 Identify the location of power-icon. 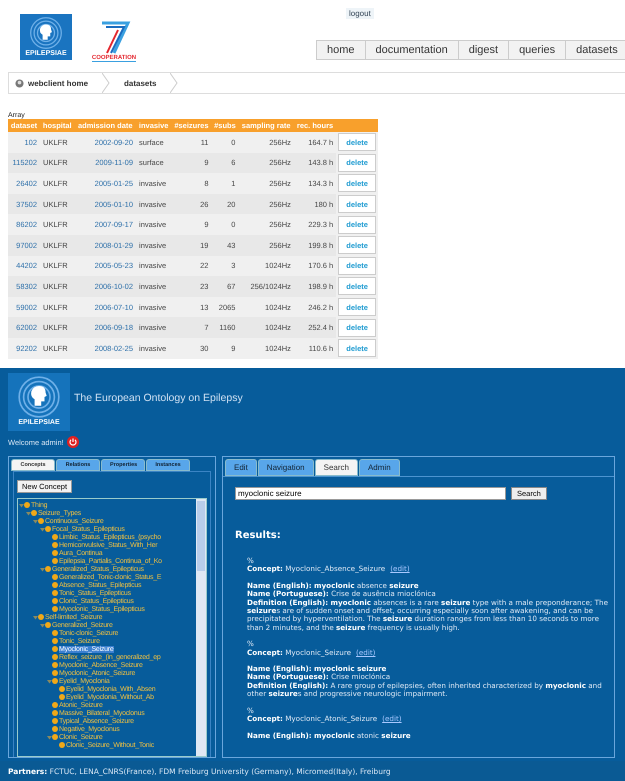
(72, 442).